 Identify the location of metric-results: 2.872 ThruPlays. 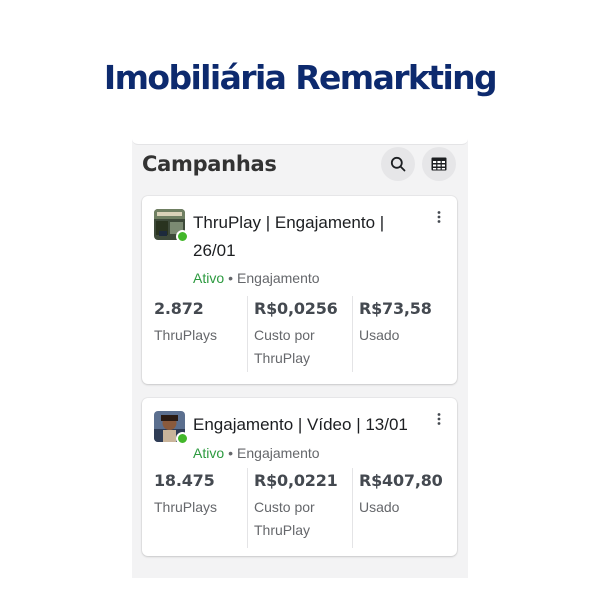
(194, 334).